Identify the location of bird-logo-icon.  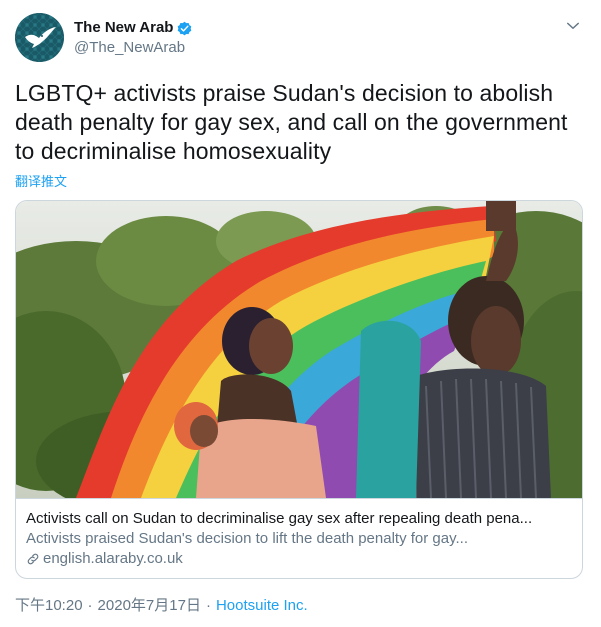
(39, 37).